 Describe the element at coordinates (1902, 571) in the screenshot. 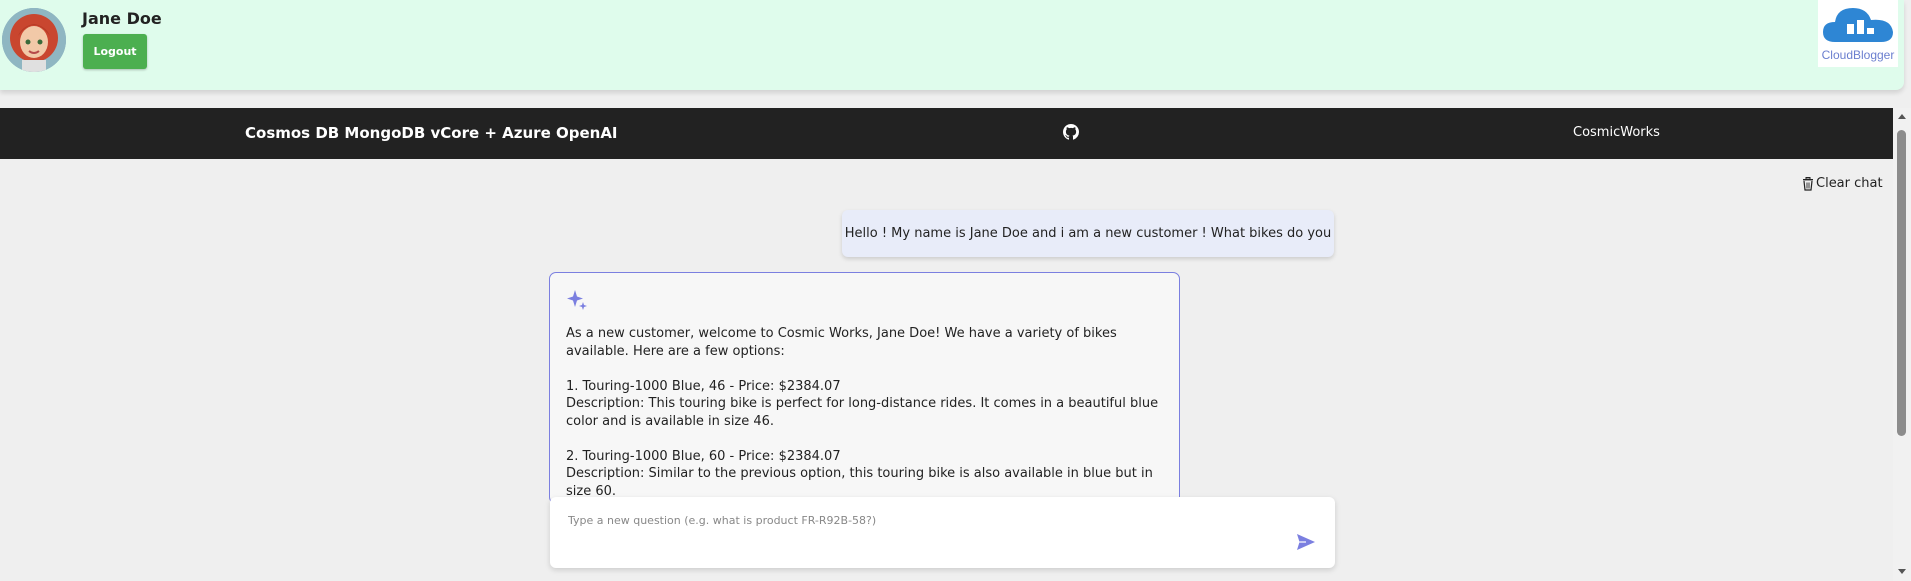

I see `scroll-down-icon` at that location.